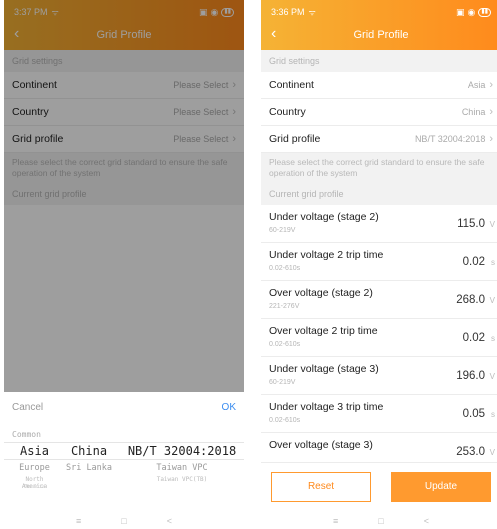  I want to click on continent-label: Continent, so click(291, 85).